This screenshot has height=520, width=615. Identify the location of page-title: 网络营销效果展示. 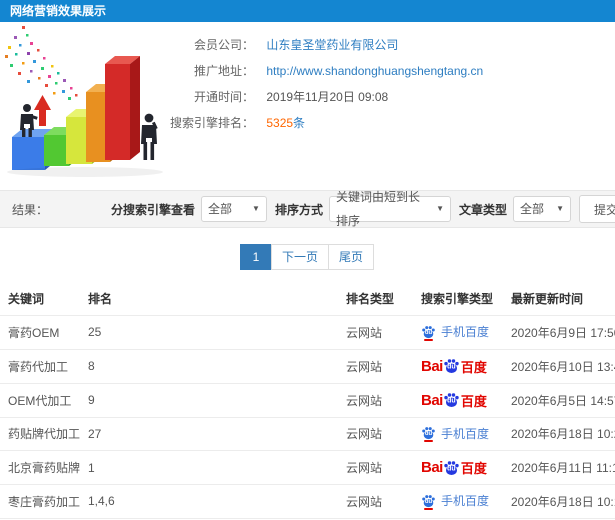
(58, 11).